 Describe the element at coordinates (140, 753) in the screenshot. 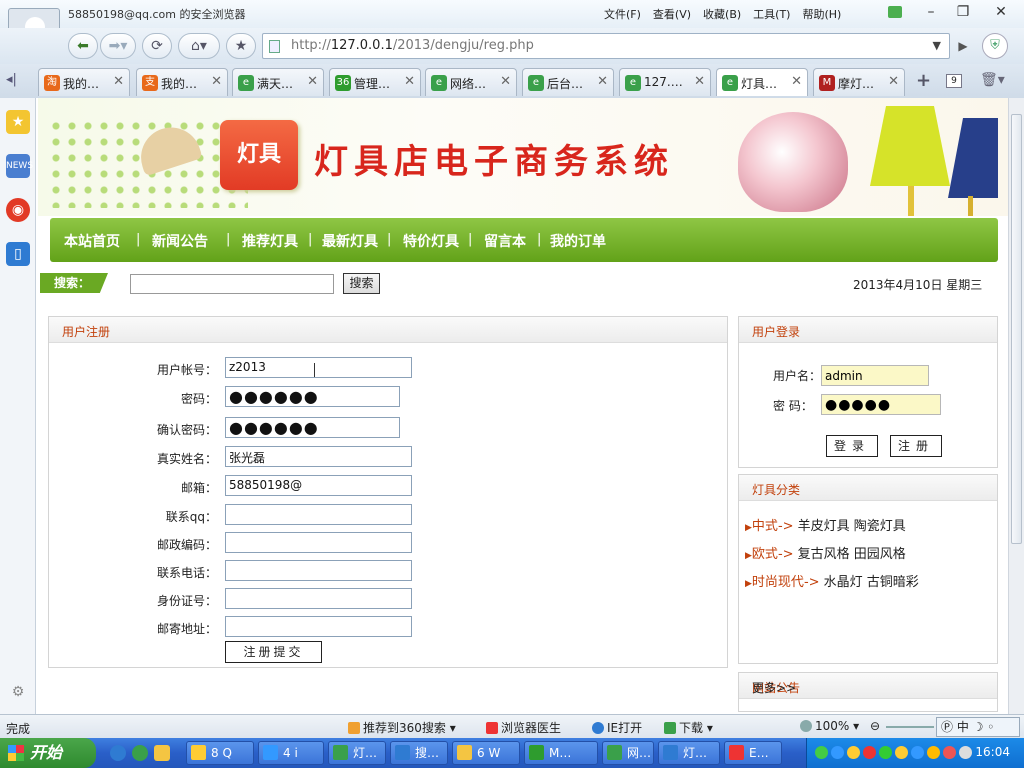

I see `browser-quicklaunch-icon` at that location.